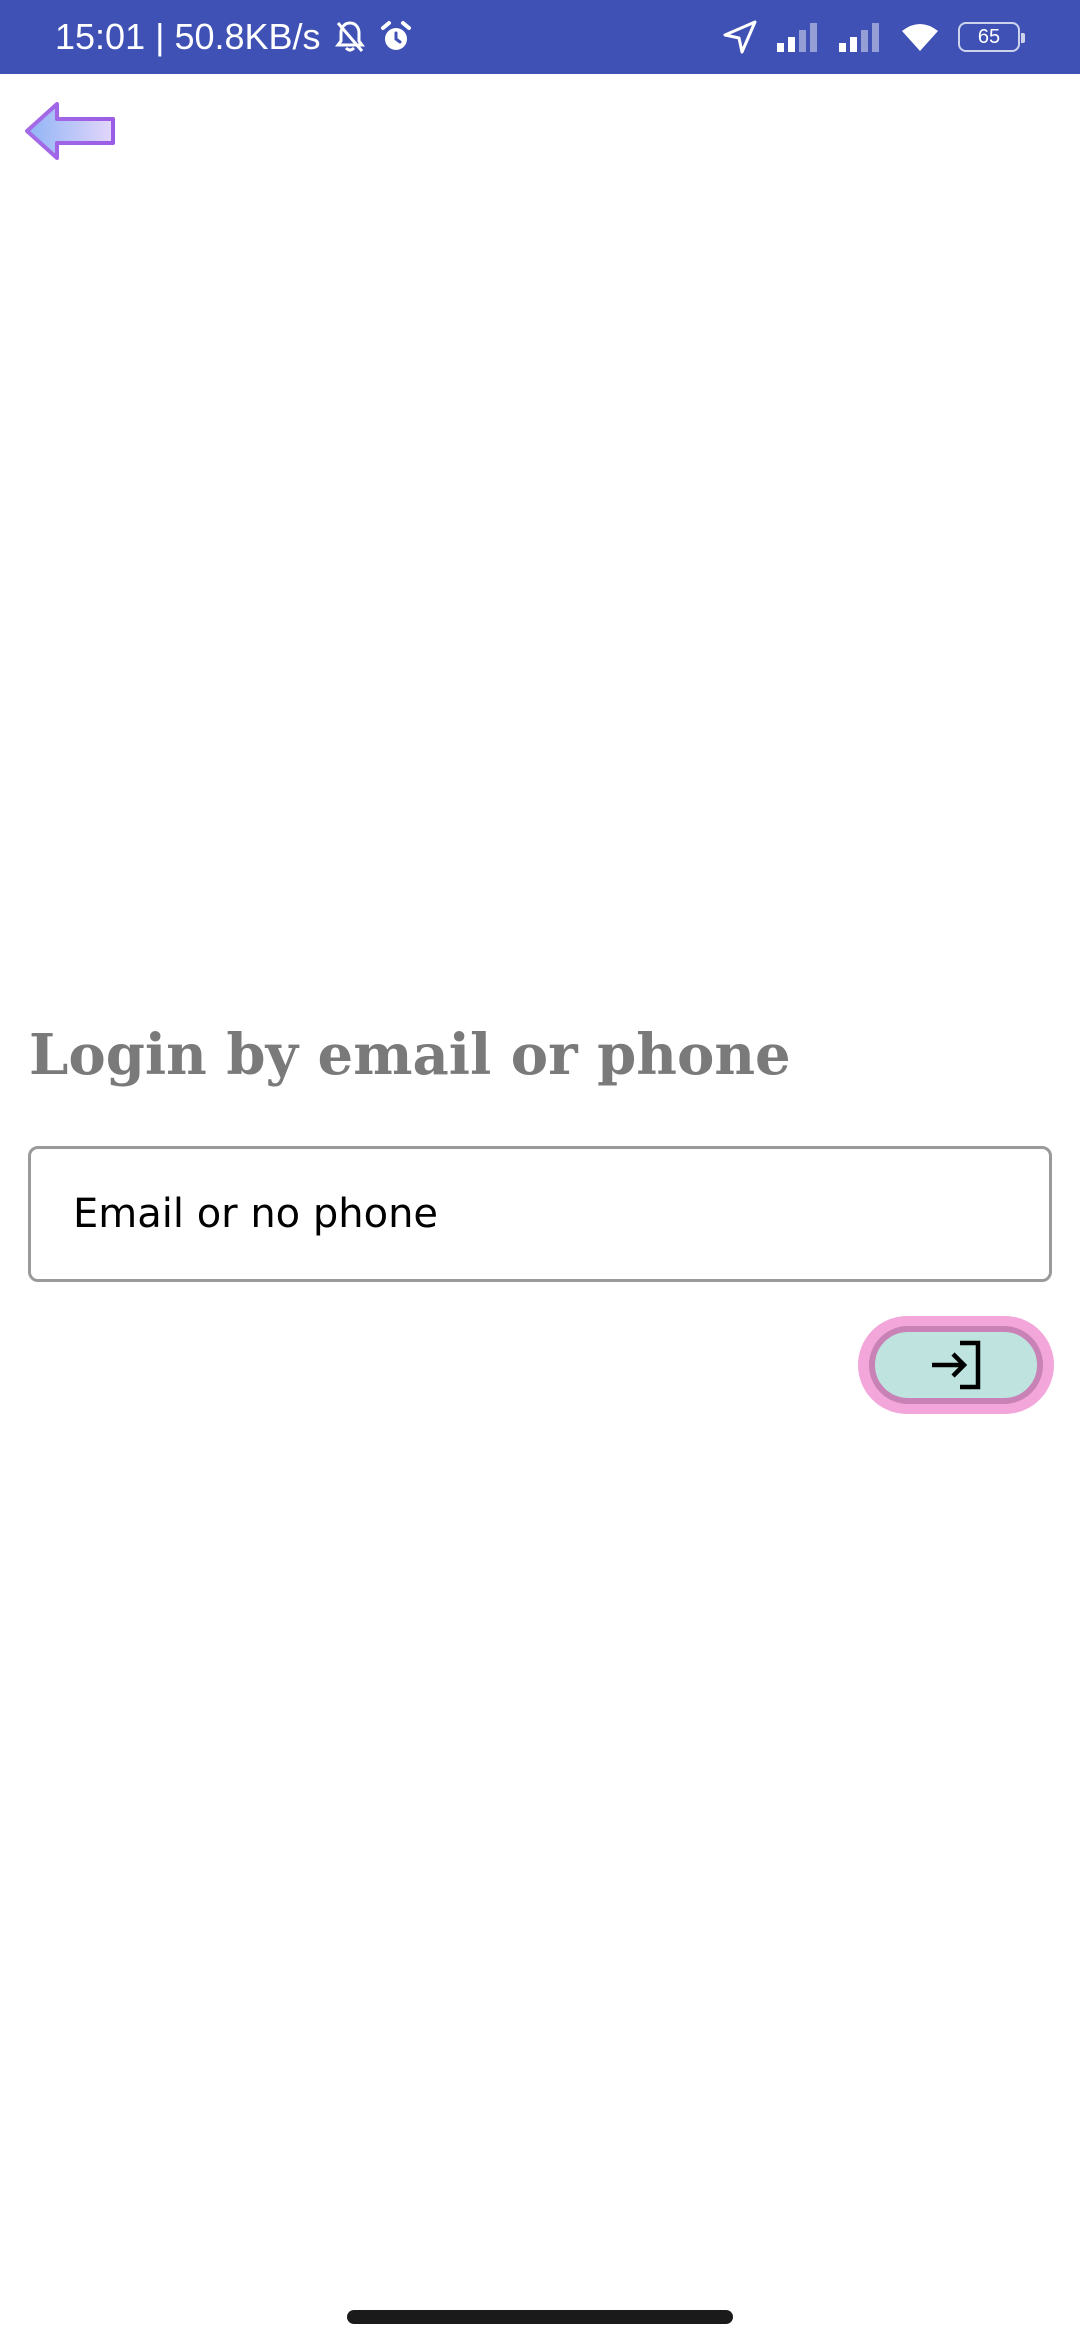 This screenshot has width=1080, height=2340. What do you see at coordinates (188, 36) in the screenshot?
I see `status-time-speed: 15:01 | 50.8KB/s` at bounding box center [188, 36].